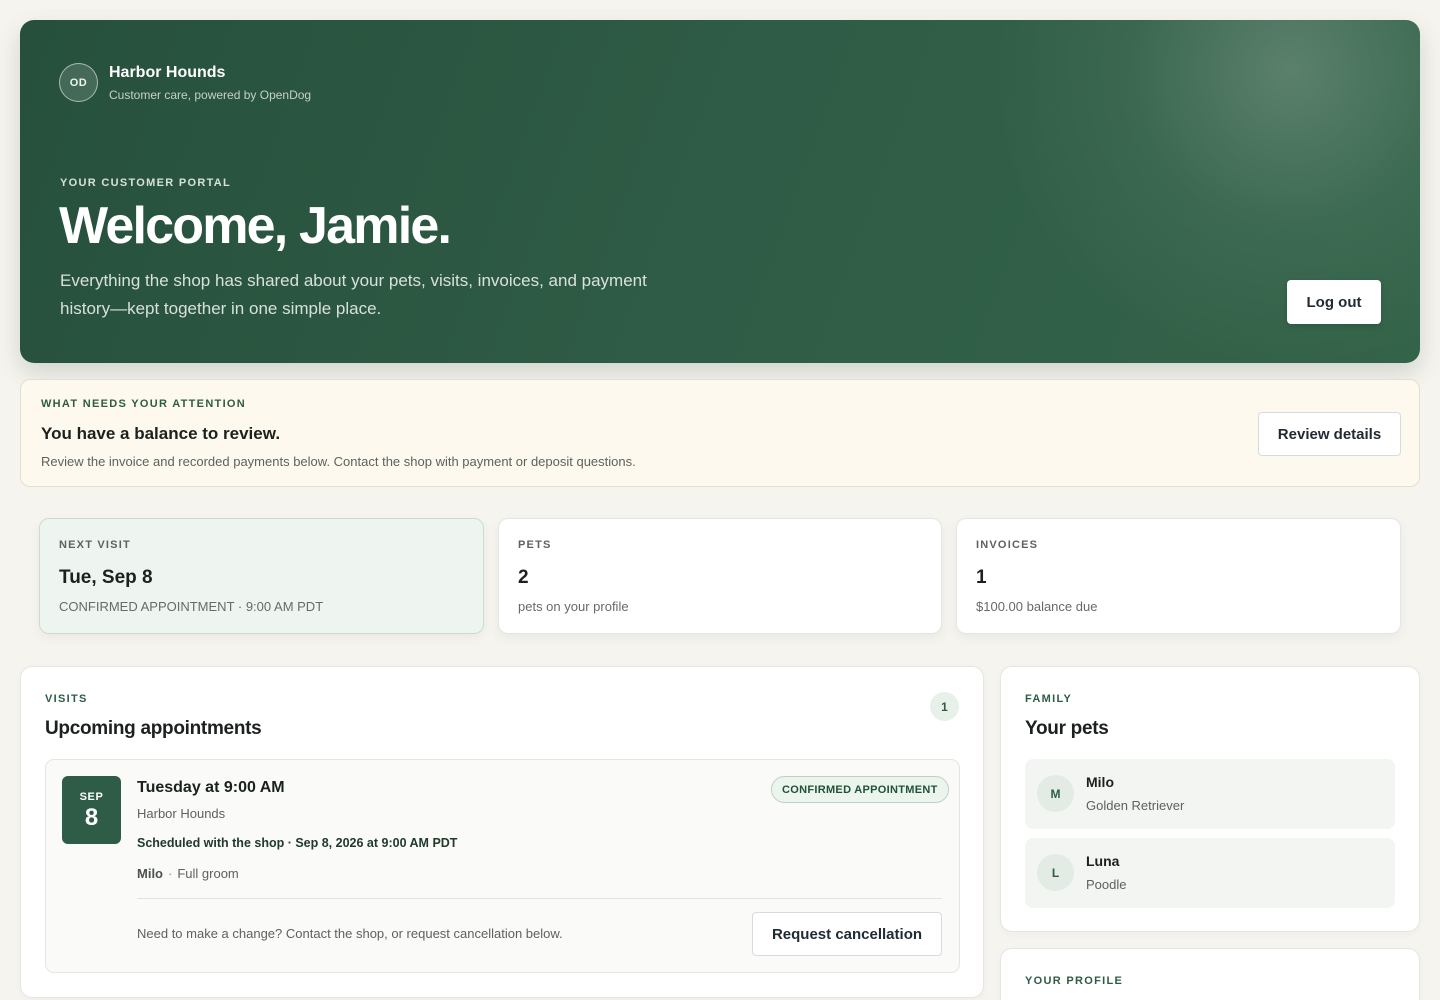 This screenshot has width=1440, height=1000. What do you see at coordinates (535, 545) in the screenshot?
I see `stat-label: PETS` at bounding box center [535, 545].